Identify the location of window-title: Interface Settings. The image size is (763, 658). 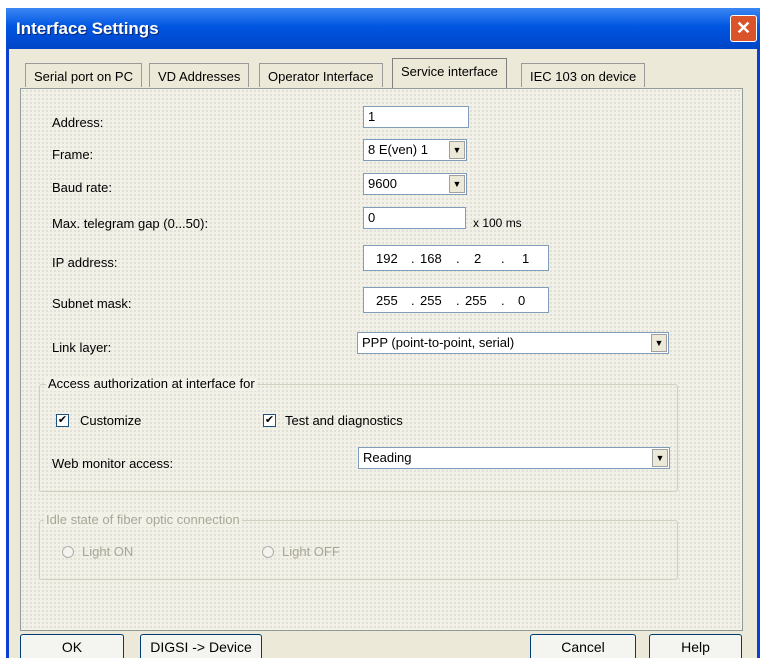
(87, 28).